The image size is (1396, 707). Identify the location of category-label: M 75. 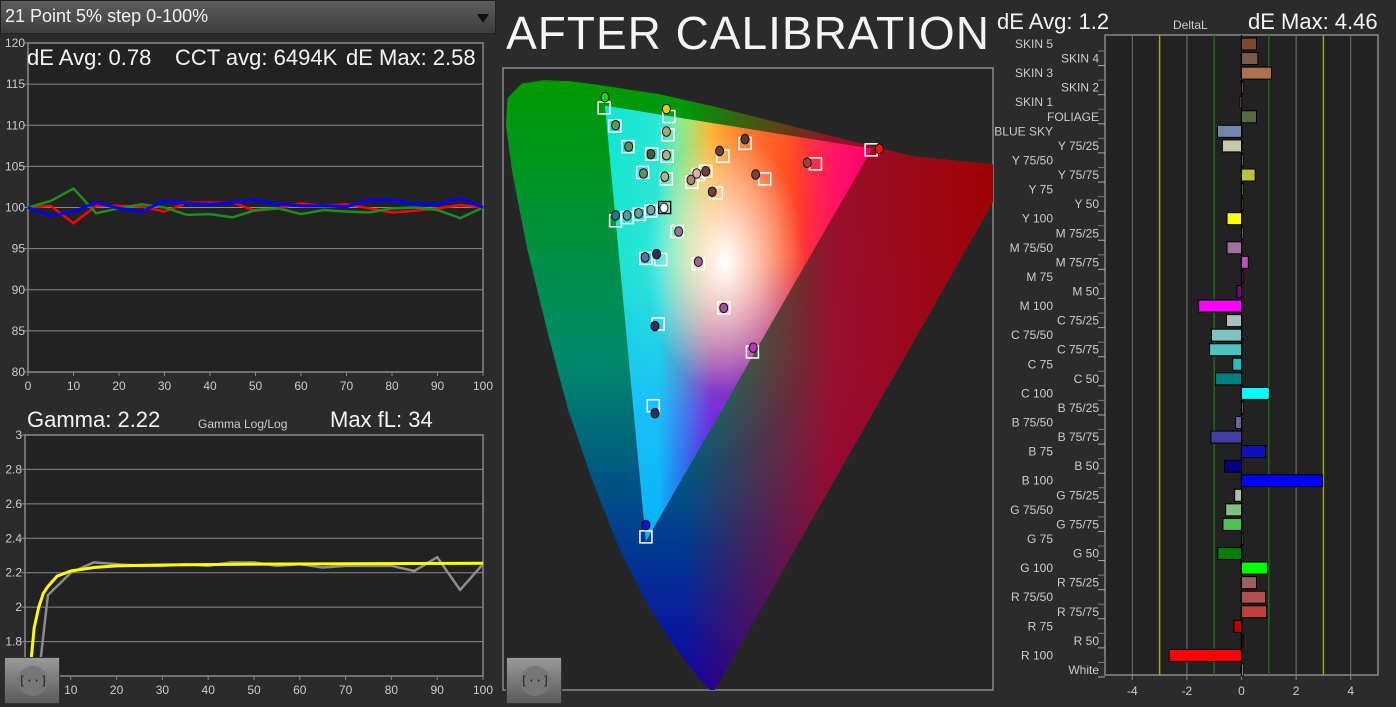
(1039, 277).